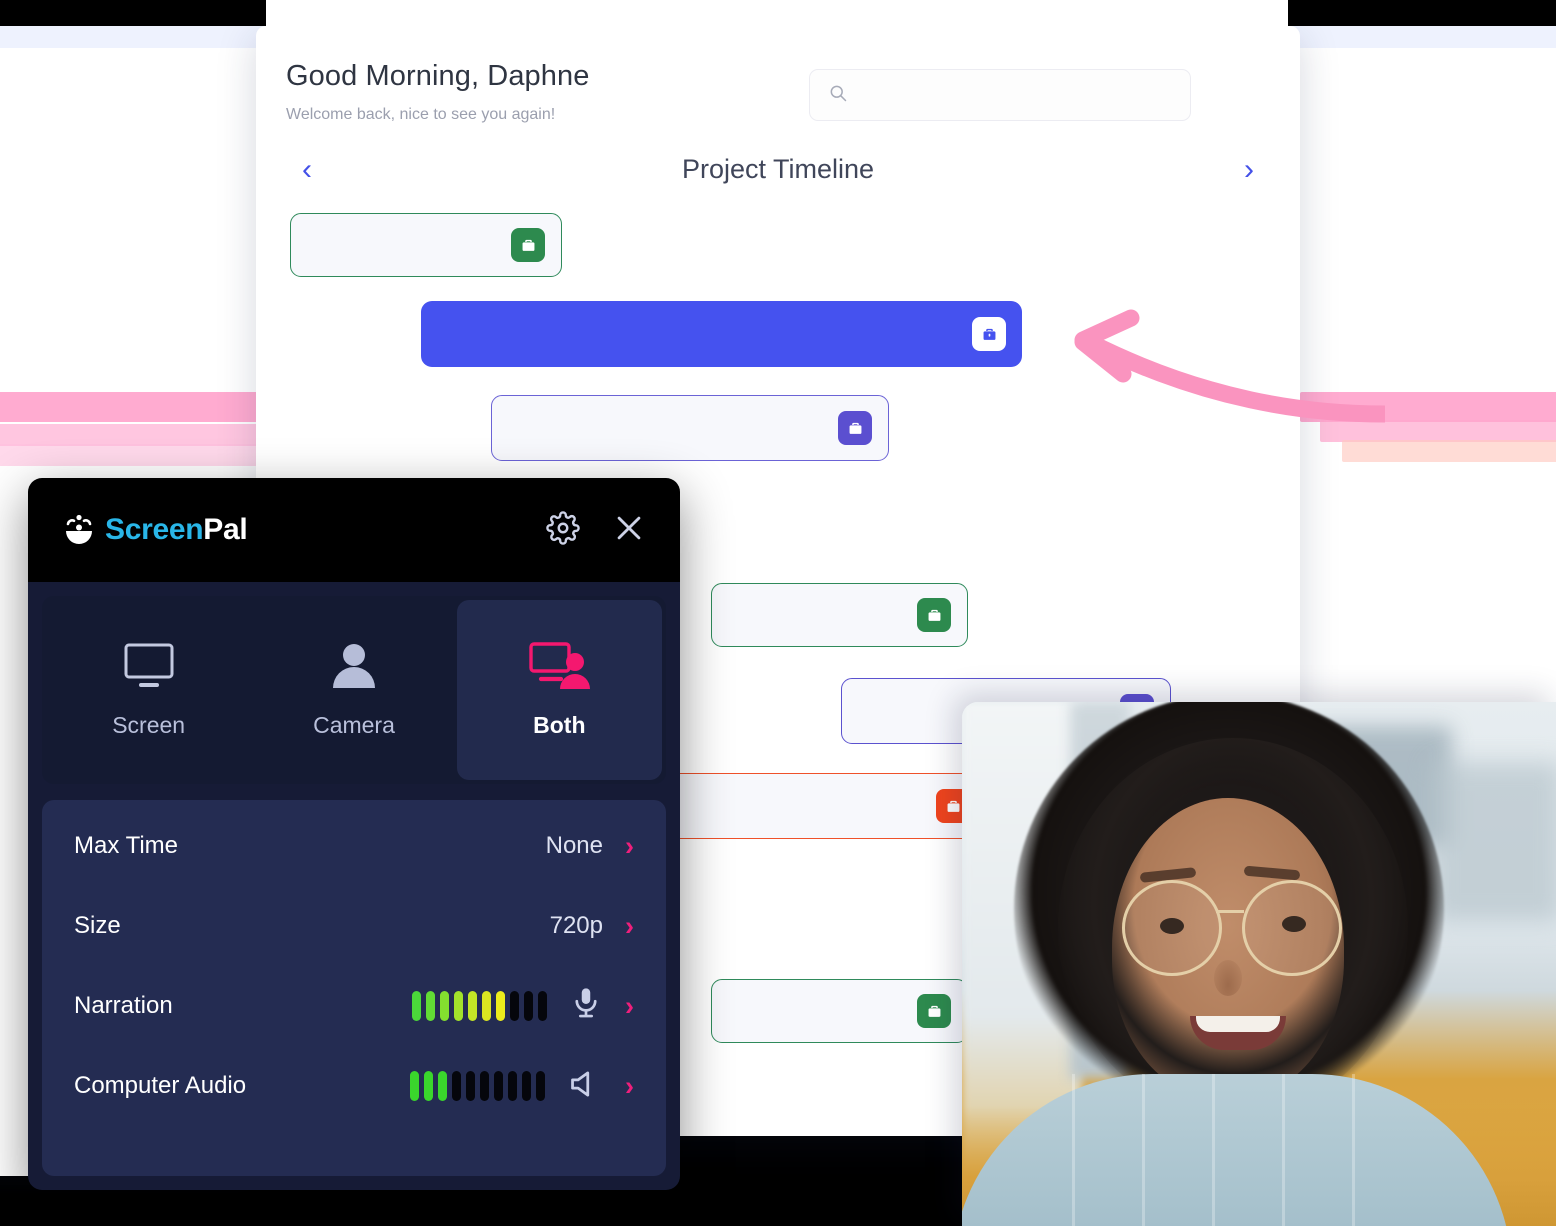 This screenshot has height=1226, width=1556. I want to click on search-box, so click(1000, 95).